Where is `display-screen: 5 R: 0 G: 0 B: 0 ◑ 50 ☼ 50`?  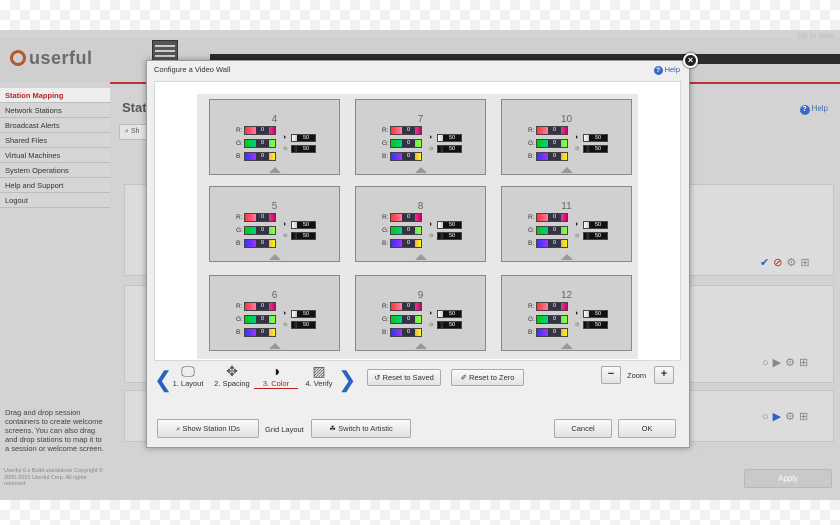 display-screen: 5 R: 0 G: 0 B: 0 ◑ 50 ☼ 50 is located at coordinates (274, 224).